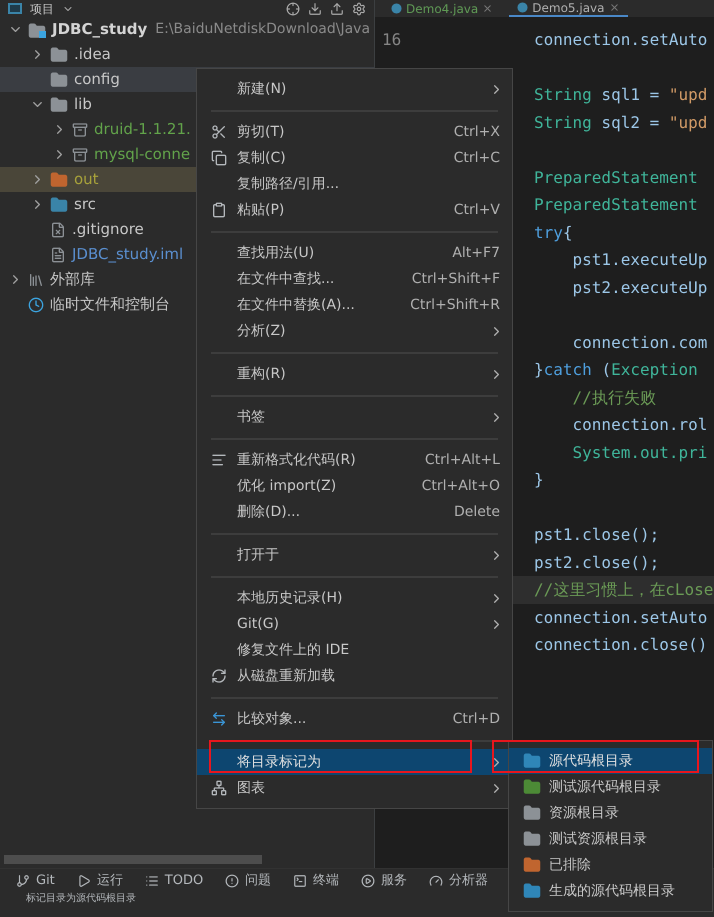  I want to click on module-folder-icon, so click(37, 30).